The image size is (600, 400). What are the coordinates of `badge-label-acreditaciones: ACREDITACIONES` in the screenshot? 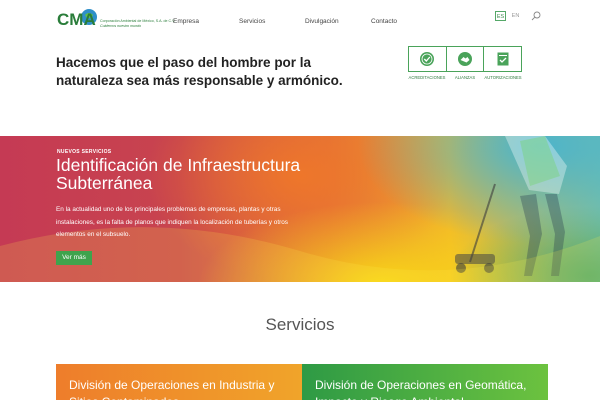 It's located at (427, 77).